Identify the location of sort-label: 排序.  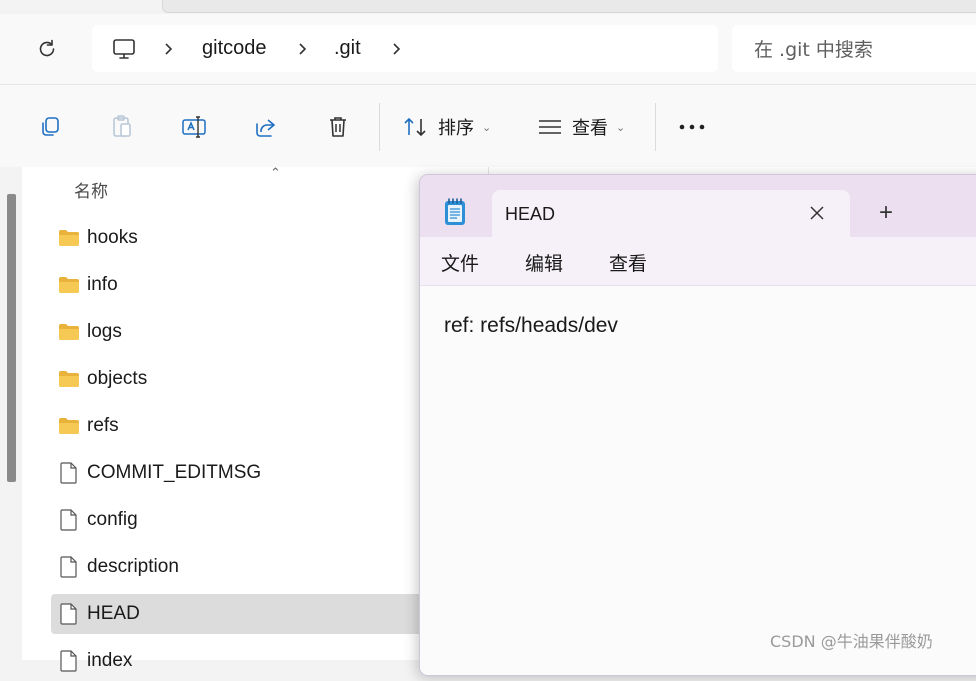
(456, 128).